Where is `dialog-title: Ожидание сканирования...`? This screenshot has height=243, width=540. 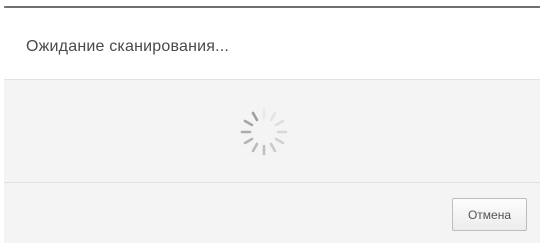
dialog-title: Ожидание сканирования... is located at coordinates (128, 46).